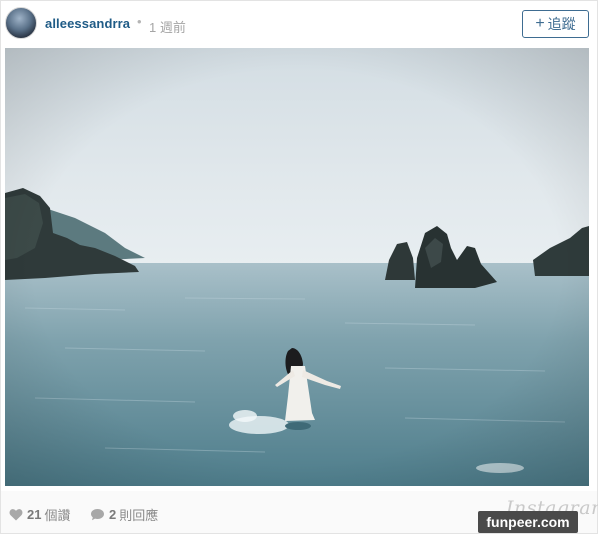 The width and height of the screenshot is (598, 534). I want to click on comments-label: 則回應, so click(139, 515).